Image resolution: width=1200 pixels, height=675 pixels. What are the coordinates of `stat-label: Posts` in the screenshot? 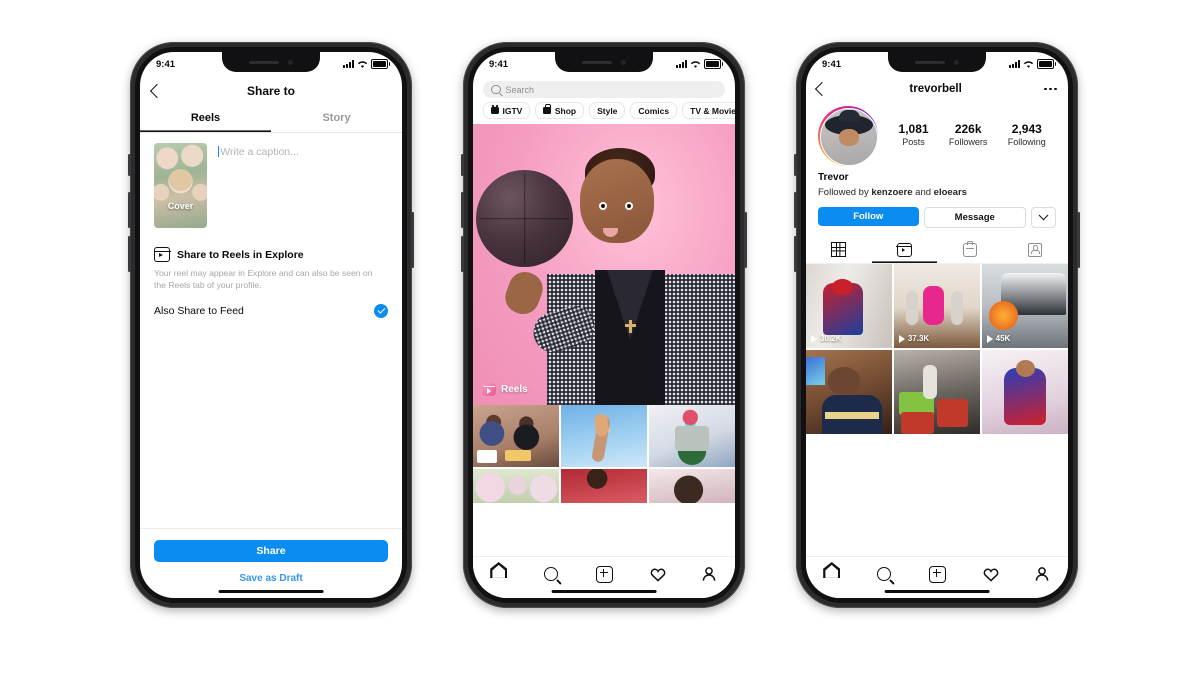 It's located at (913, 141).